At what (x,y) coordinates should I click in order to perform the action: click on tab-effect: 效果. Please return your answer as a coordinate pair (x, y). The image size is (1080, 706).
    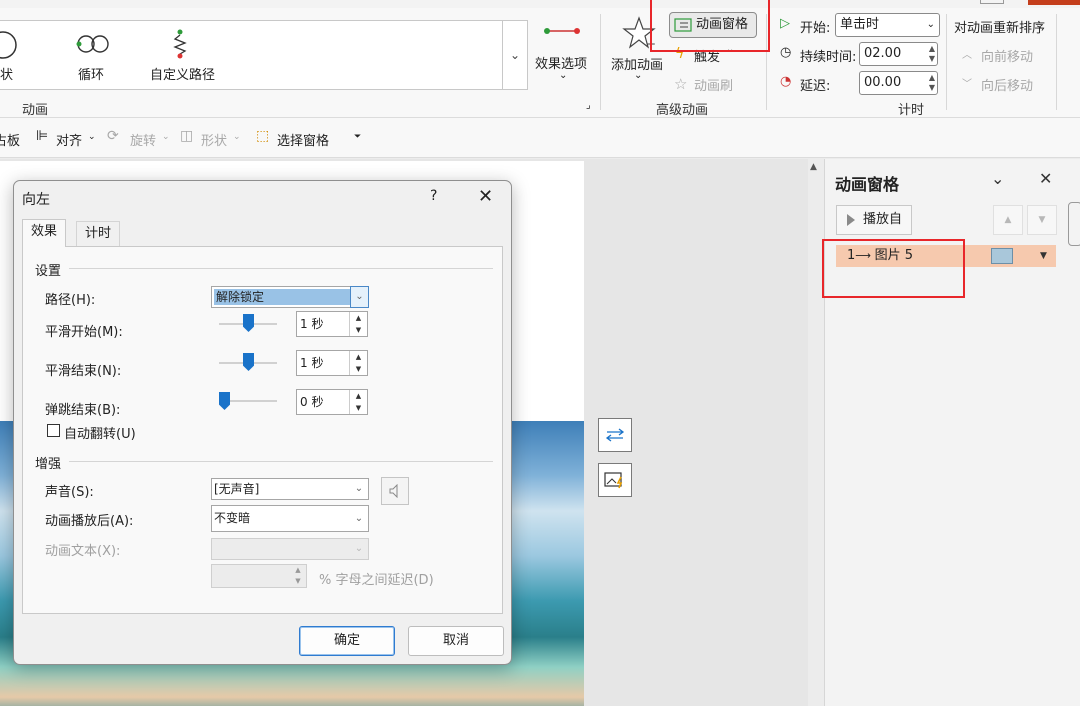
    Looking at the image, I should click on (44, 233).